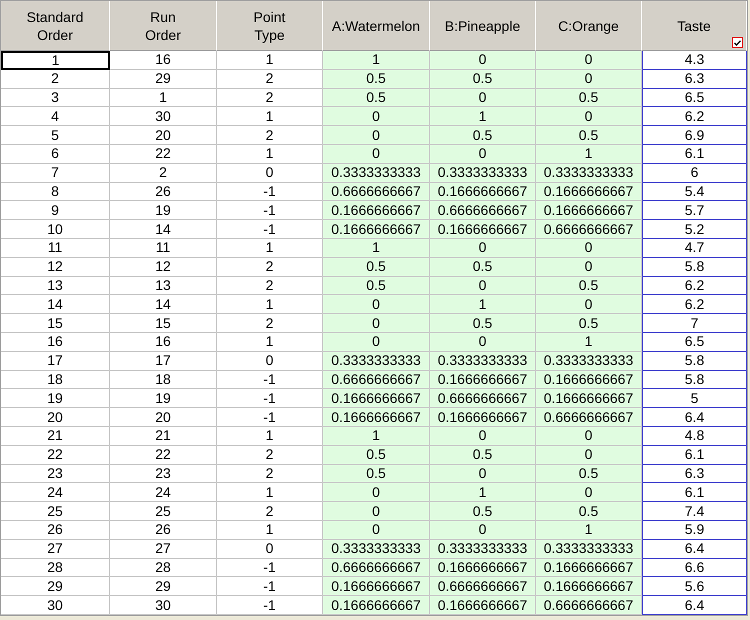 The width and height of the screenshot is (750, 620). I want to click on table-cell: 11, so click(55, 248).